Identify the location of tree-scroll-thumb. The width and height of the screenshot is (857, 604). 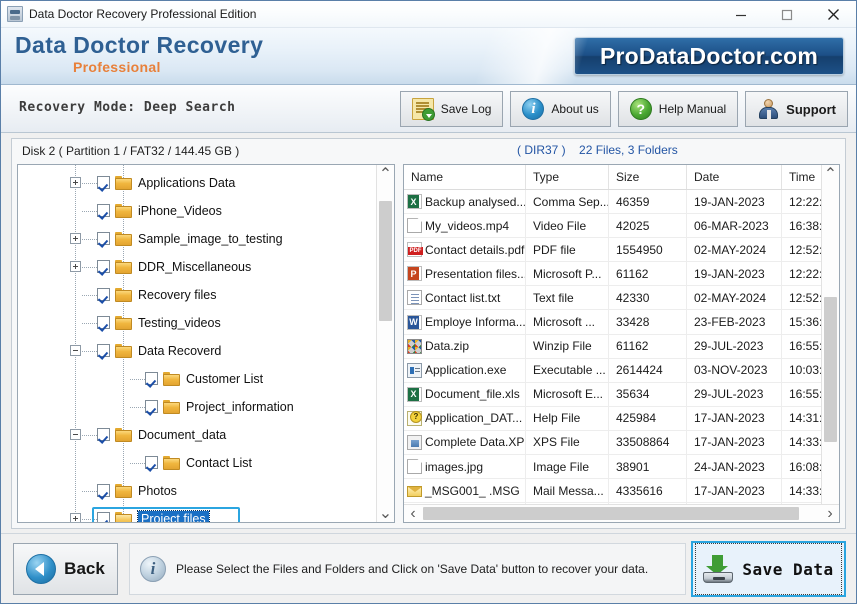
(385, 261).